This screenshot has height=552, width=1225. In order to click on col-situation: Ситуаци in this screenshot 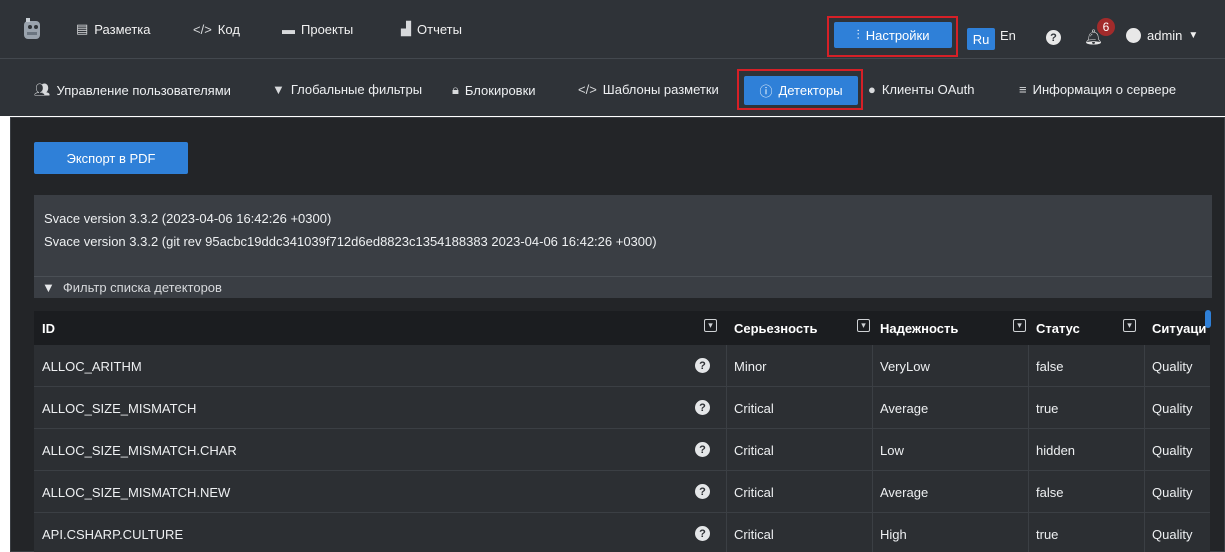, I will do `click(1177, 328)`.